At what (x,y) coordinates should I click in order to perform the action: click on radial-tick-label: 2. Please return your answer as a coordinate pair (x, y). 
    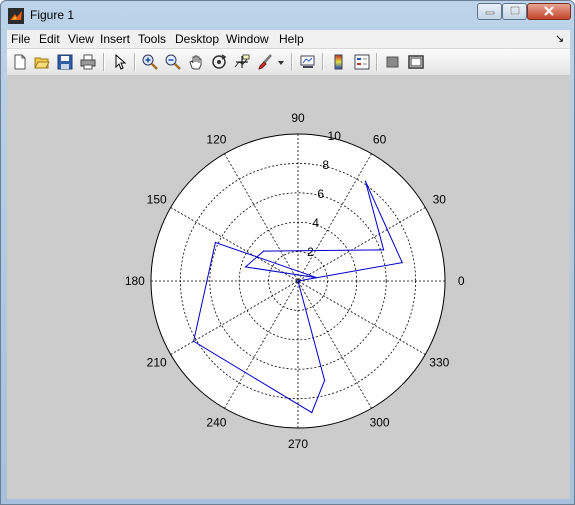
    Looking at the image, I should click on (310, 252).